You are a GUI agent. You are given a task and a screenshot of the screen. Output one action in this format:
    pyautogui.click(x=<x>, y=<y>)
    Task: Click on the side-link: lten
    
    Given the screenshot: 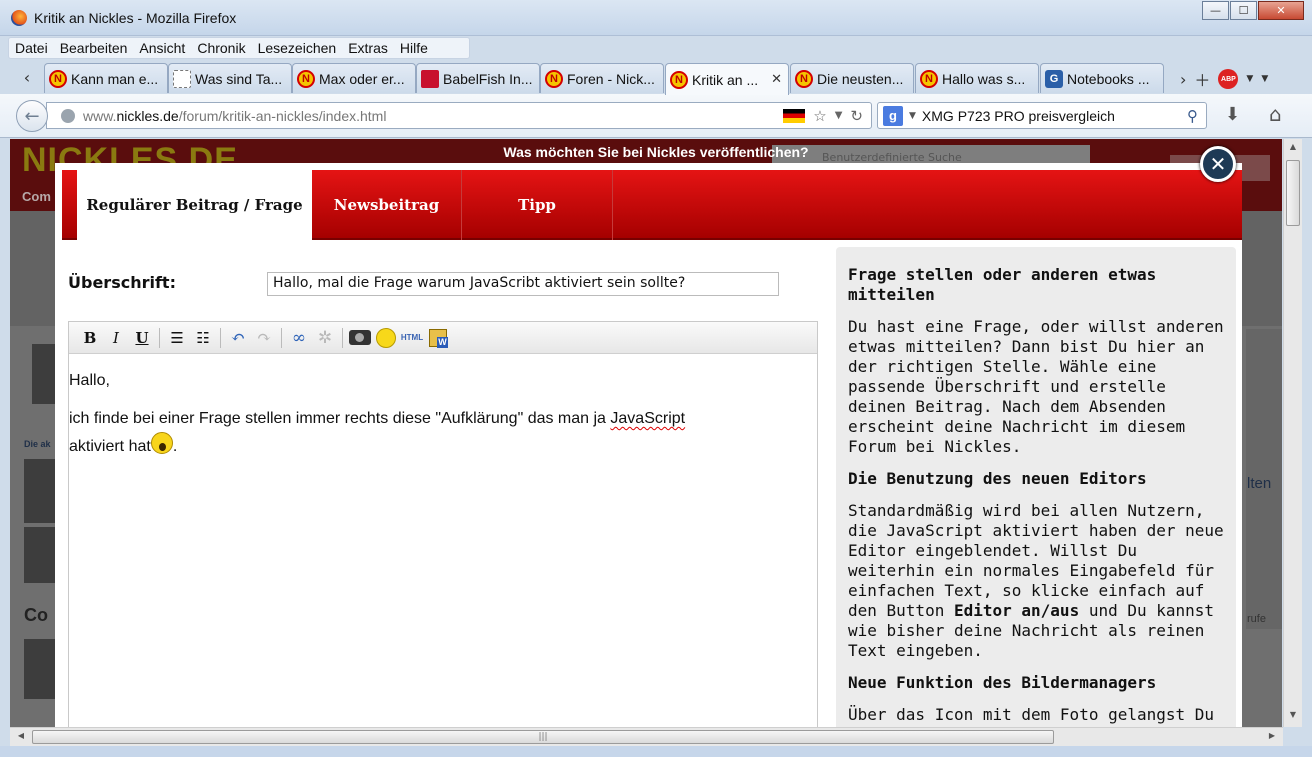 What is the action you would take?
    pyautogui.click(x=1259, y=483)
    